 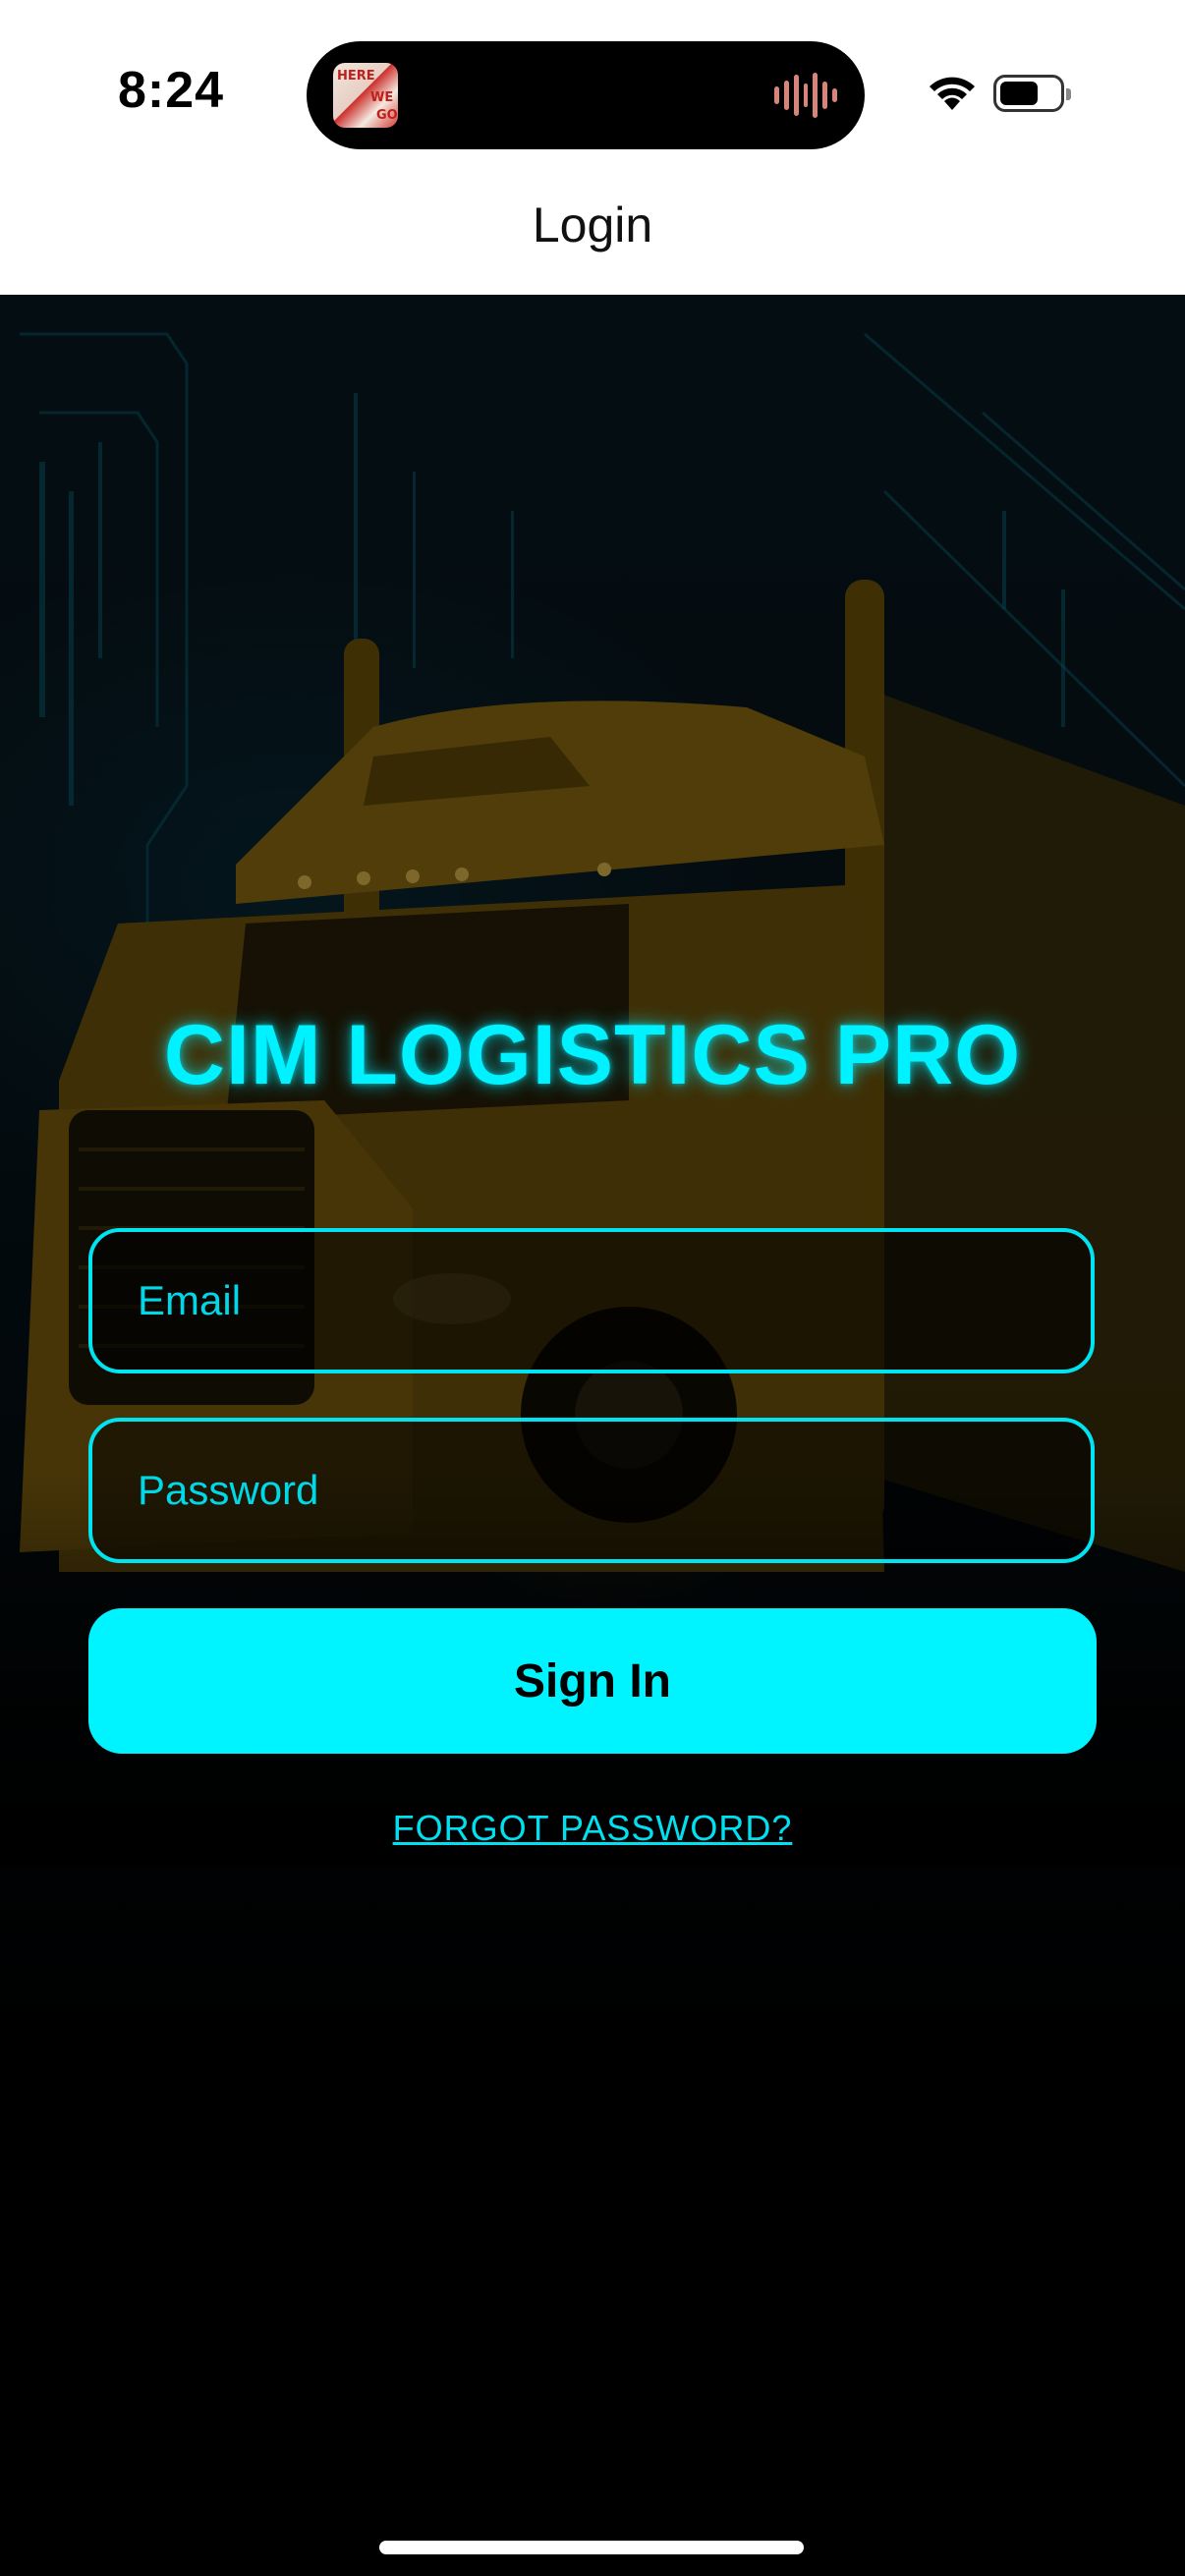 What do you see at coordinates (592, 1055) in the screenshot?
I see `app-brand-title: CIM LOGISTICS PRO` at bounding box center [592, 1055].